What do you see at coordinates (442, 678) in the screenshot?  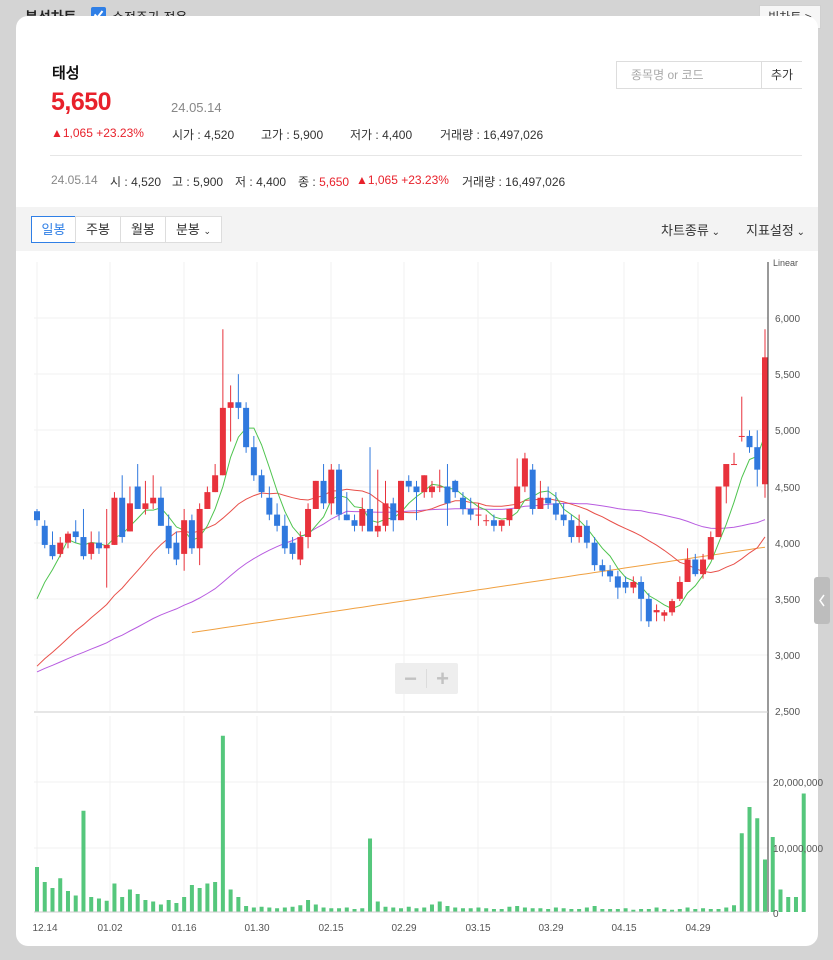 I see `zoom-in-button: +` at bounding box center [442, 678].